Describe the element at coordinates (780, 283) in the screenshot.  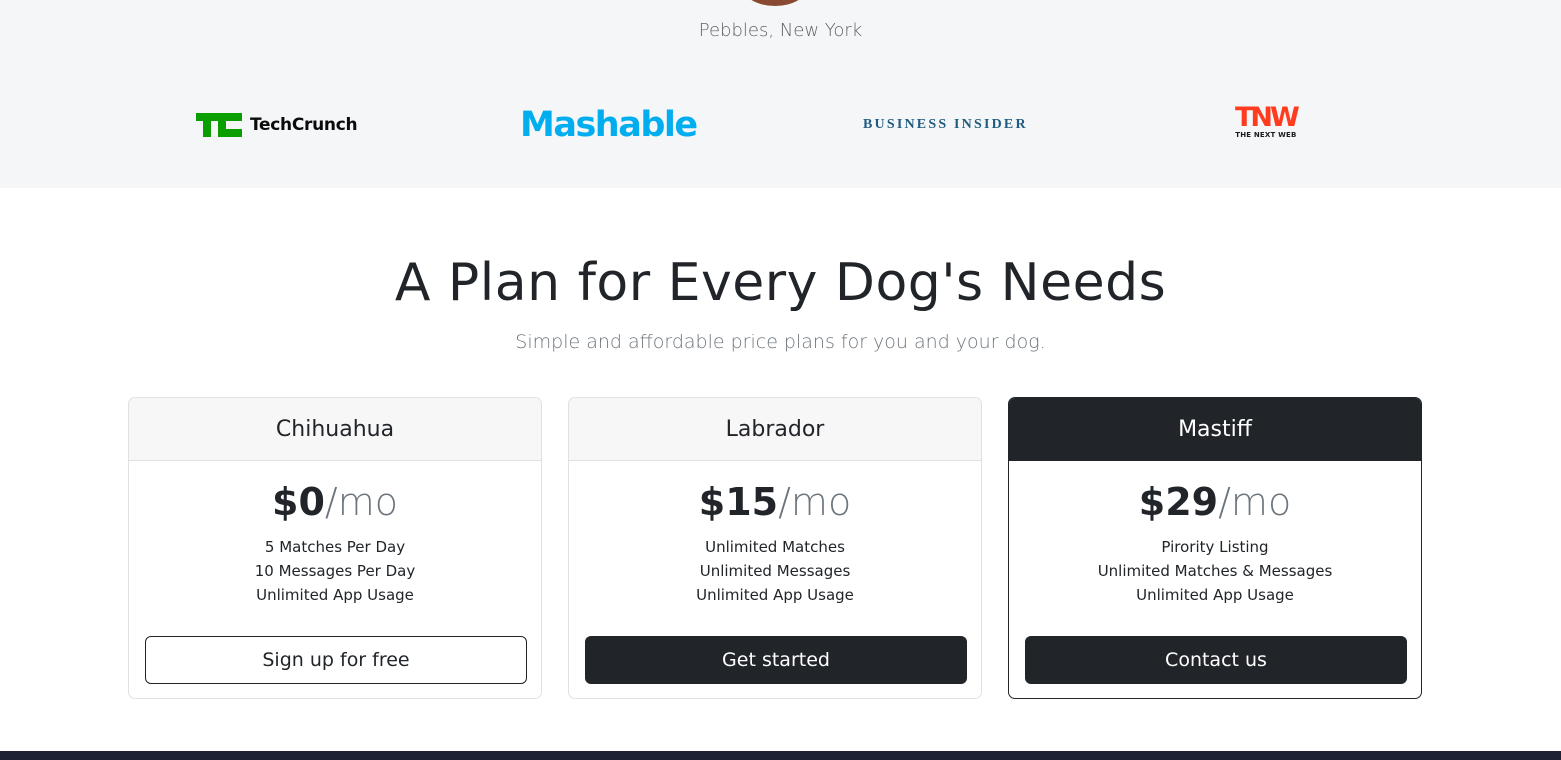
I see `pricing-title: A Plan for Every Dog's Needs` at that location.